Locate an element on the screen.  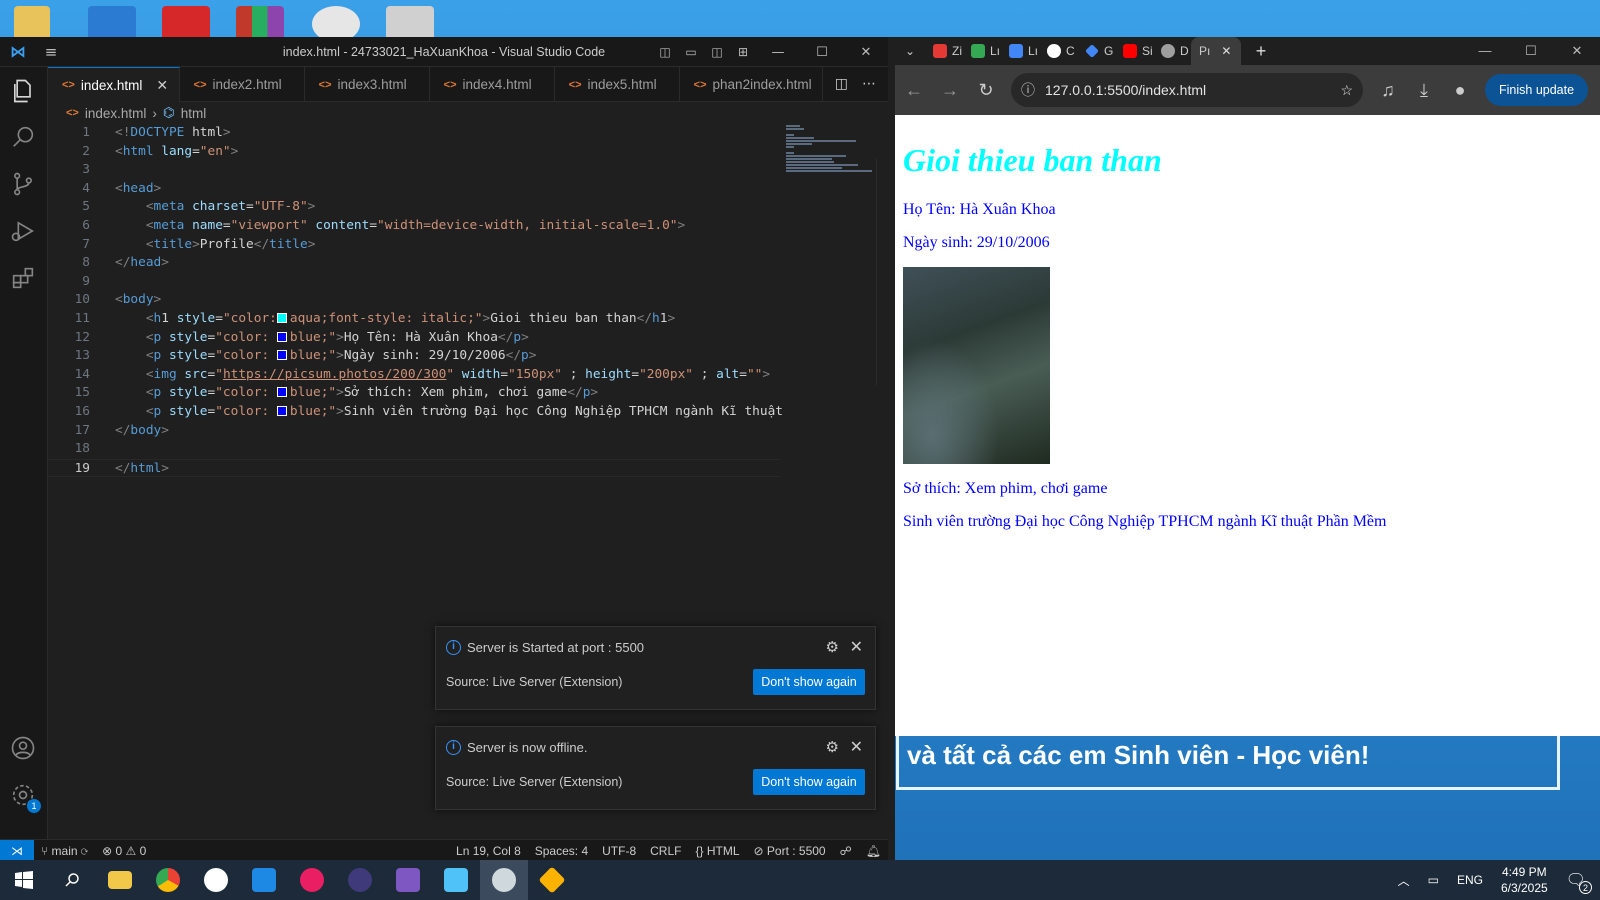
source-control-icon is located at coordinates (24, 185).